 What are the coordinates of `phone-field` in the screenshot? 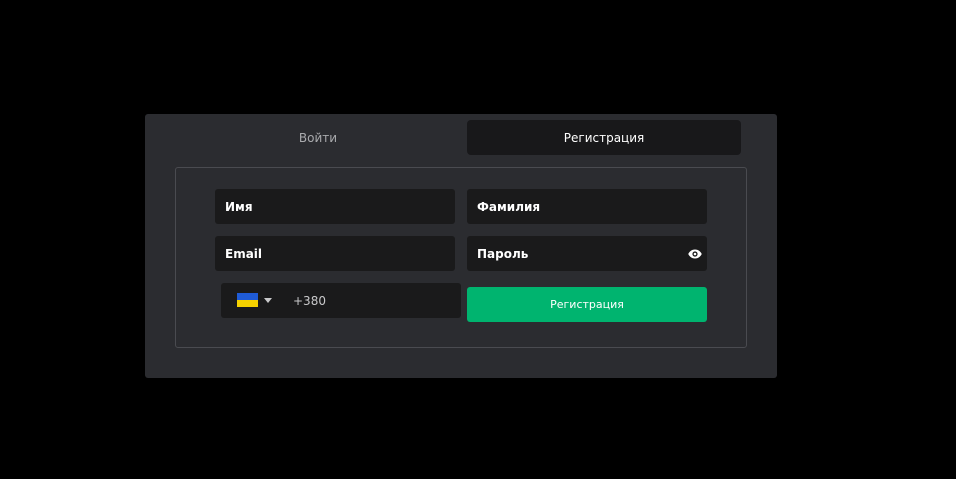 It's located at (341, 300).